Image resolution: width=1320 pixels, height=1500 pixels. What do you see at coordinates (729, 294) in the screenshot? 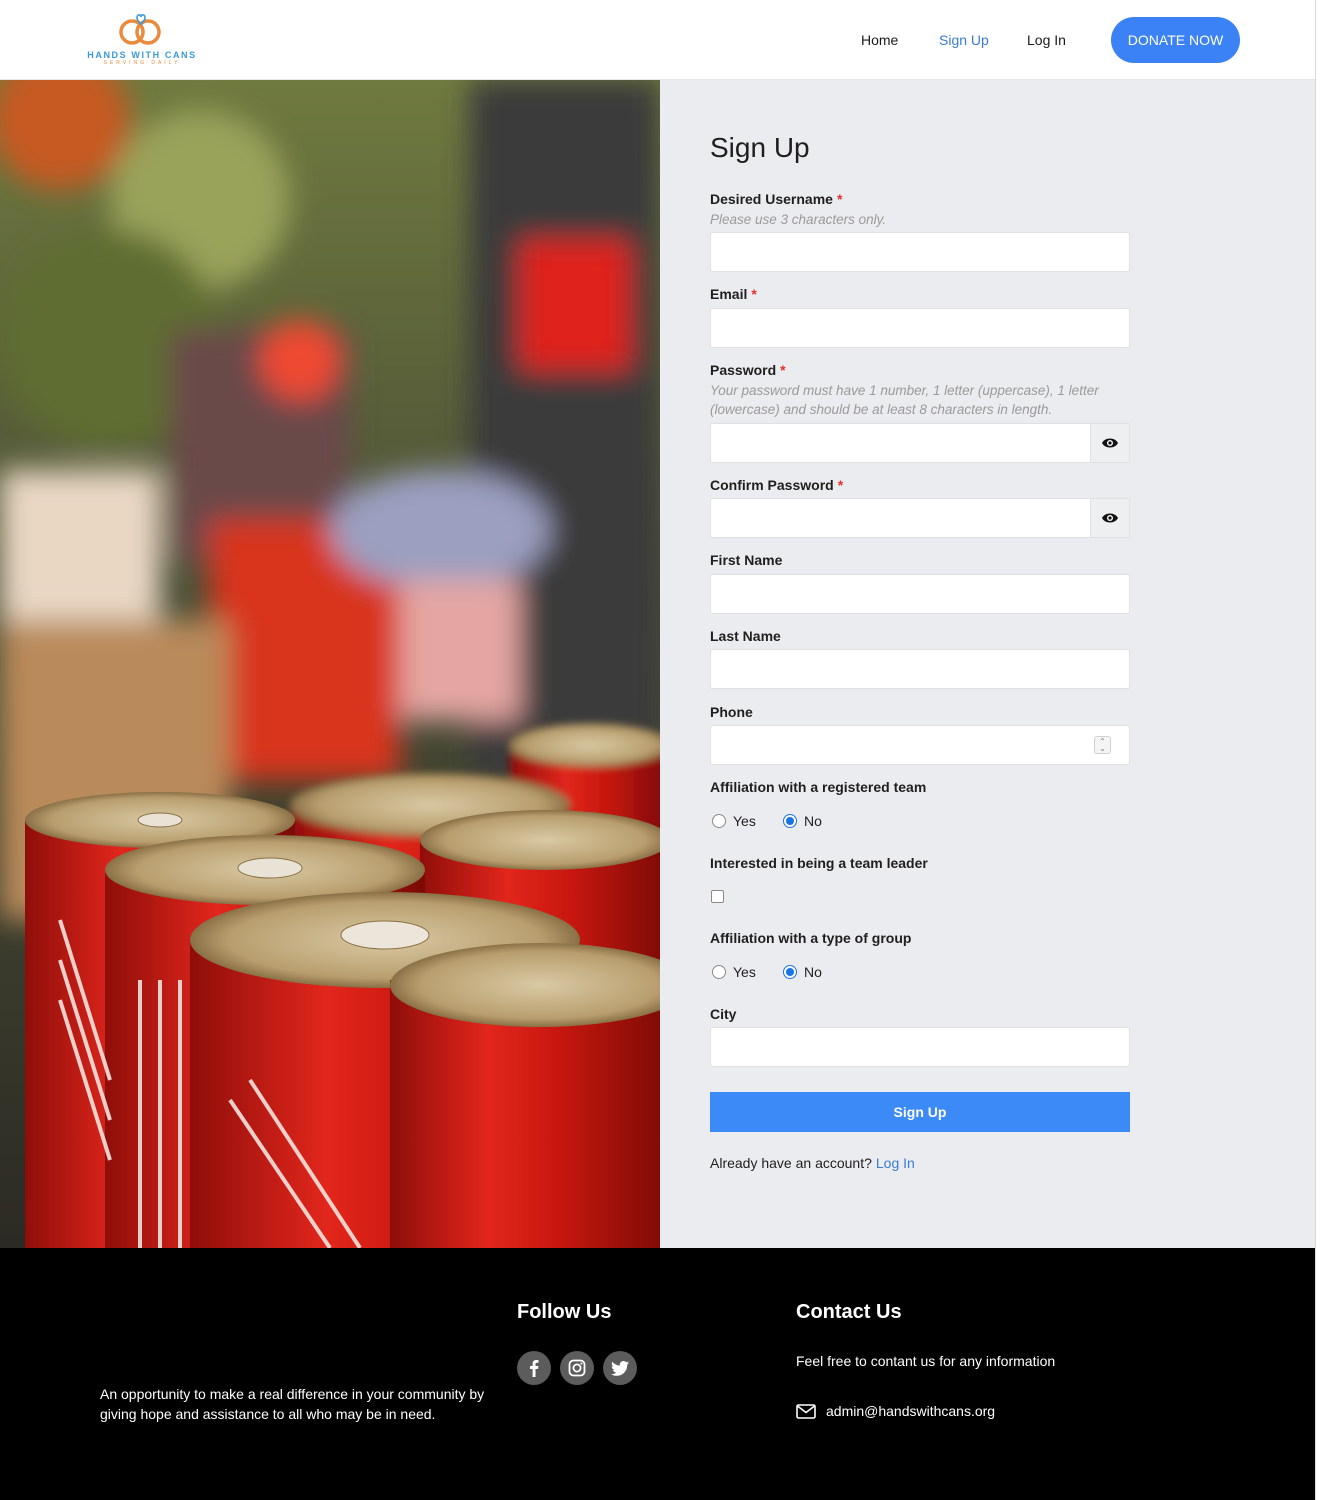
I see `email-label-text: Email` at bounding box center [729, 294].